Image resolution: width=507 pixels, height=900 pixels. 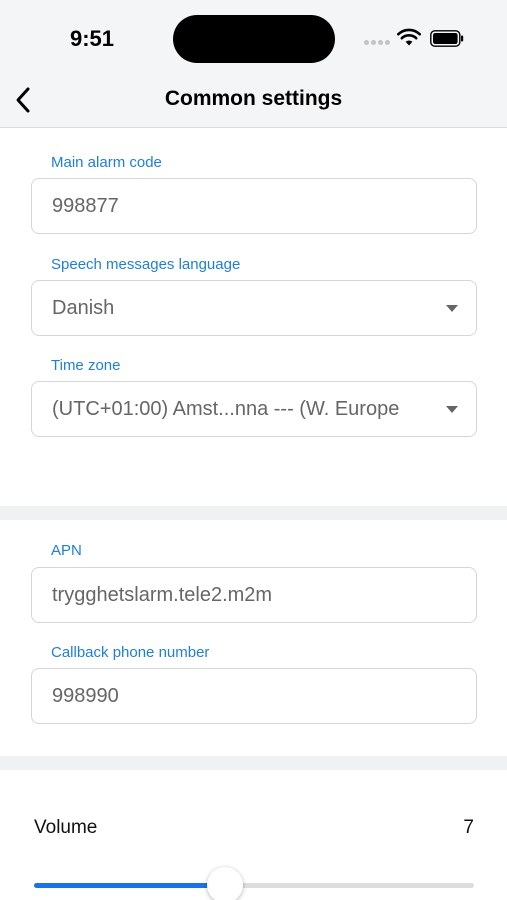 What do you see at coordinates (253, 98) in the screenshot?
I see `page-title: Common settings` at bounding box center [253, 98].